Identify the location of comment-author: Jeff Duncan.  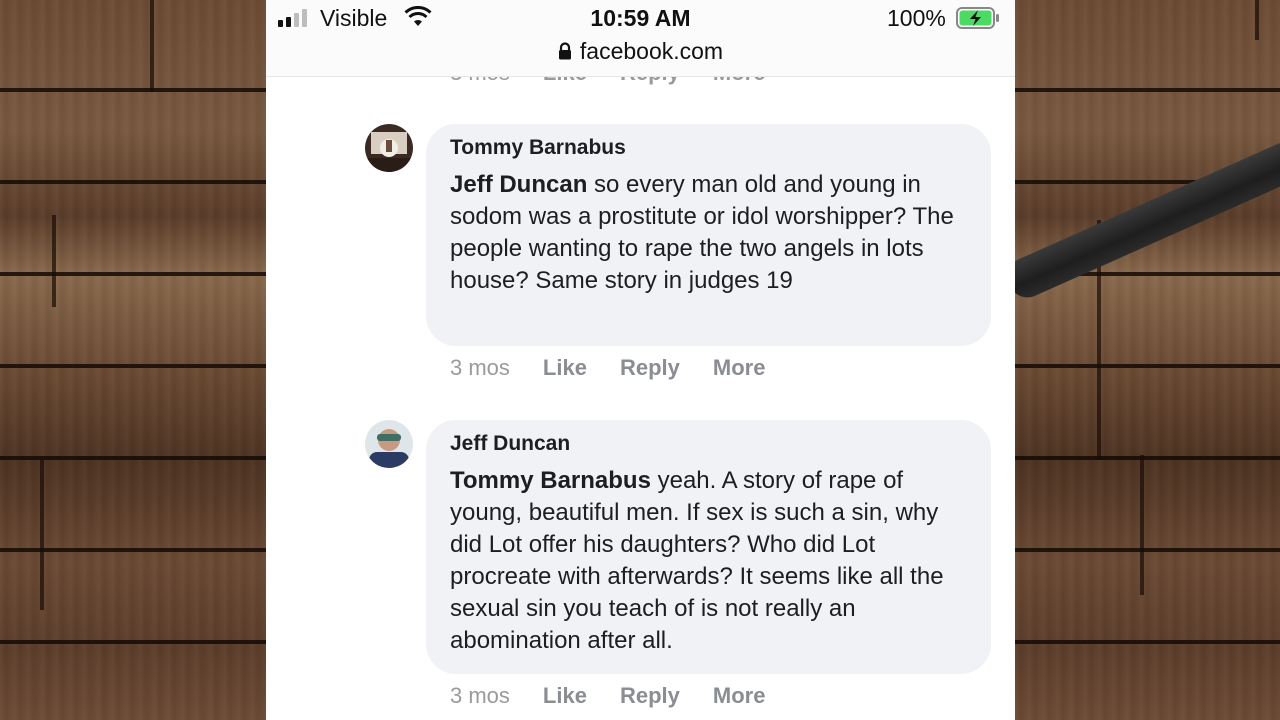
(708, 444).